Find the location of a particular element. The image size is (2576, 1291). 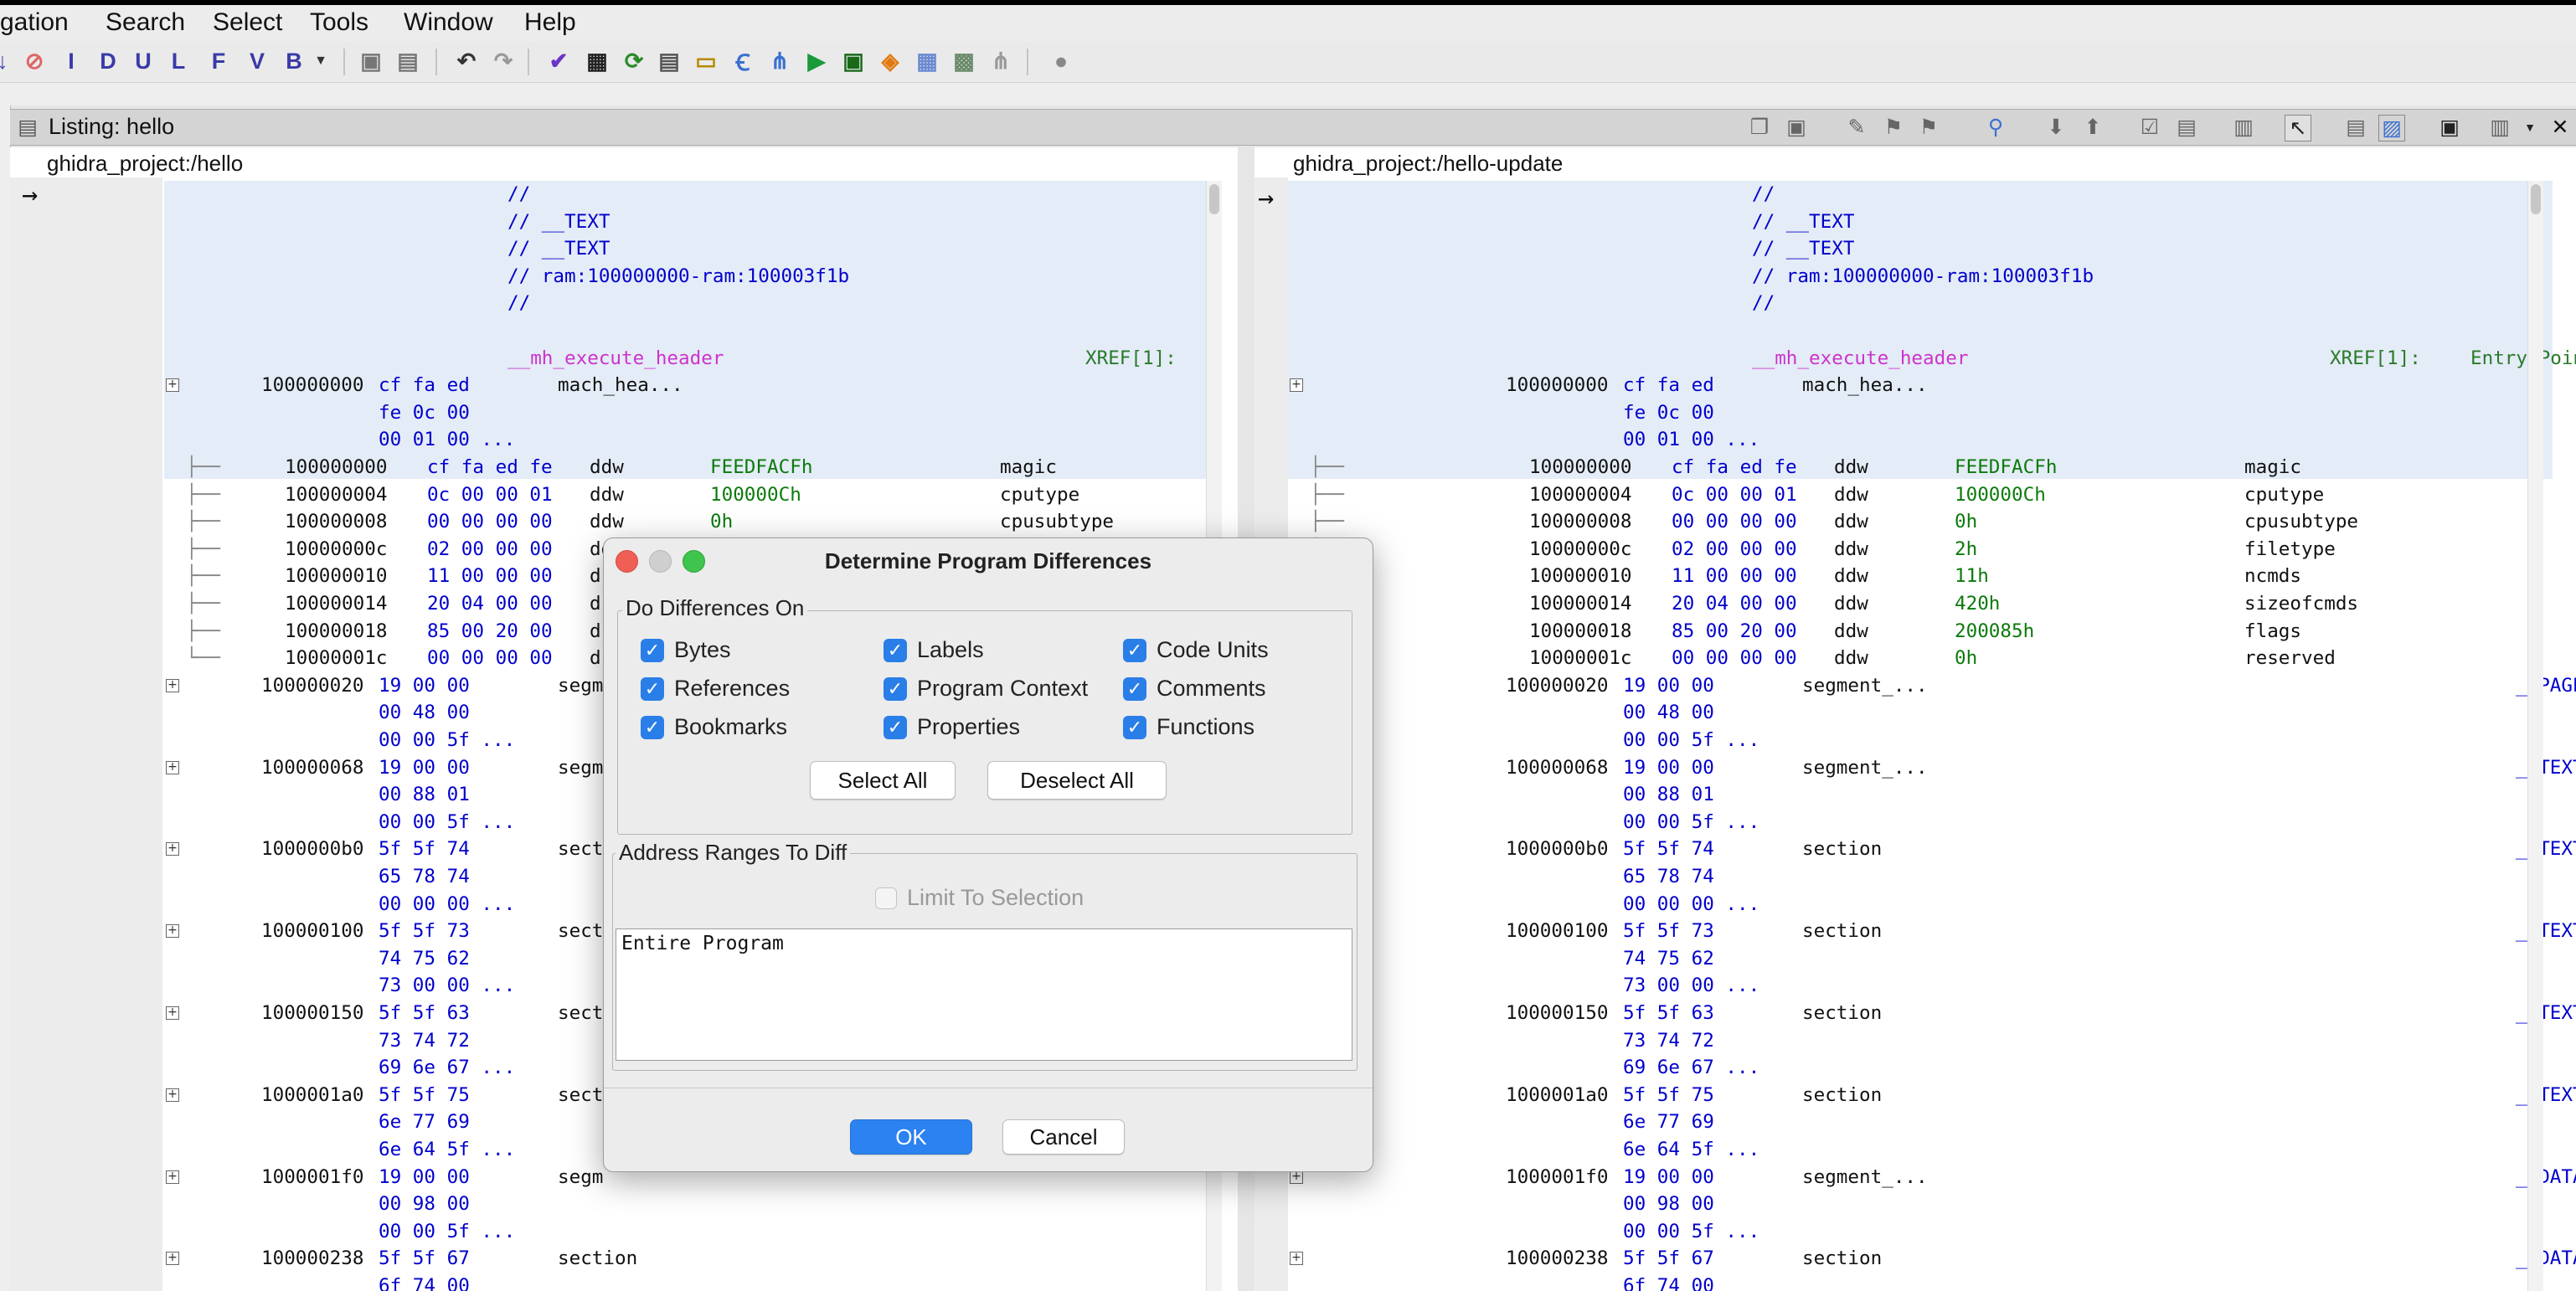

block-bytes: 65 78 74 is located at coordinates (1668, 876).